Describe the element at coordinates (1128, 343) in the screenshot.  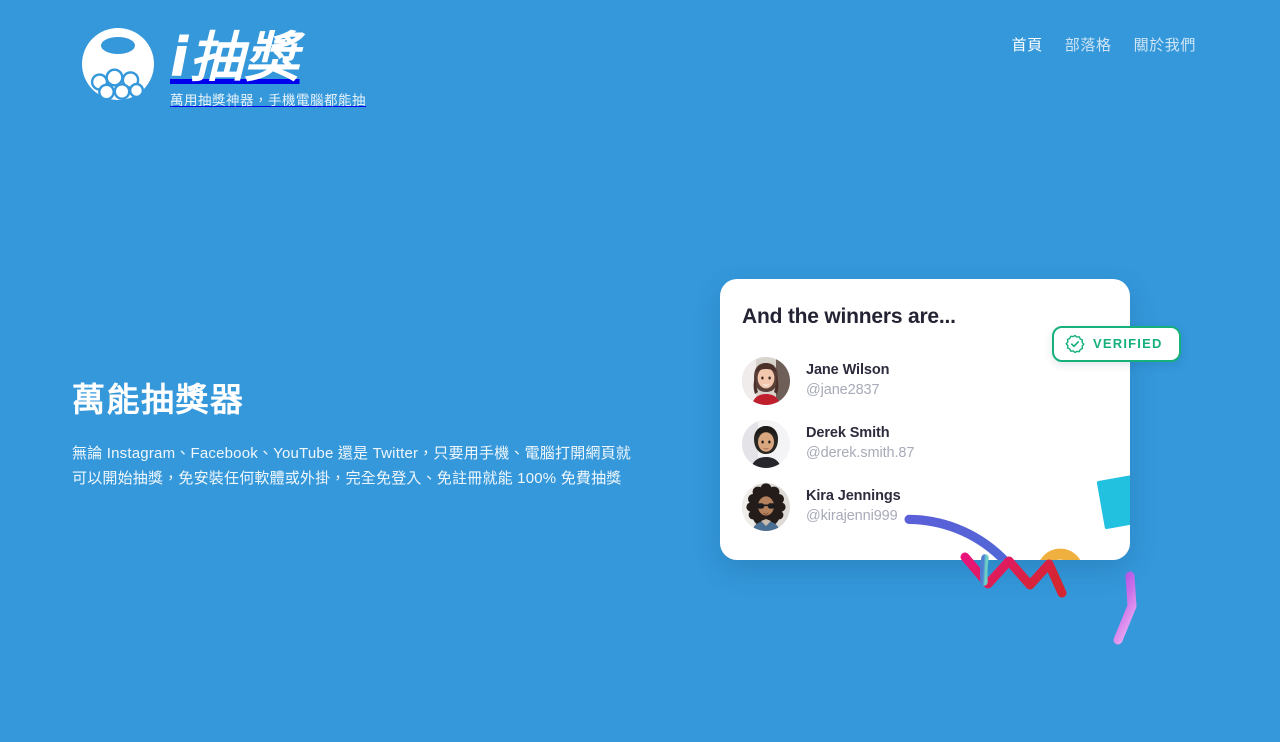
I see `verified-label: VERIFIED` at that location.